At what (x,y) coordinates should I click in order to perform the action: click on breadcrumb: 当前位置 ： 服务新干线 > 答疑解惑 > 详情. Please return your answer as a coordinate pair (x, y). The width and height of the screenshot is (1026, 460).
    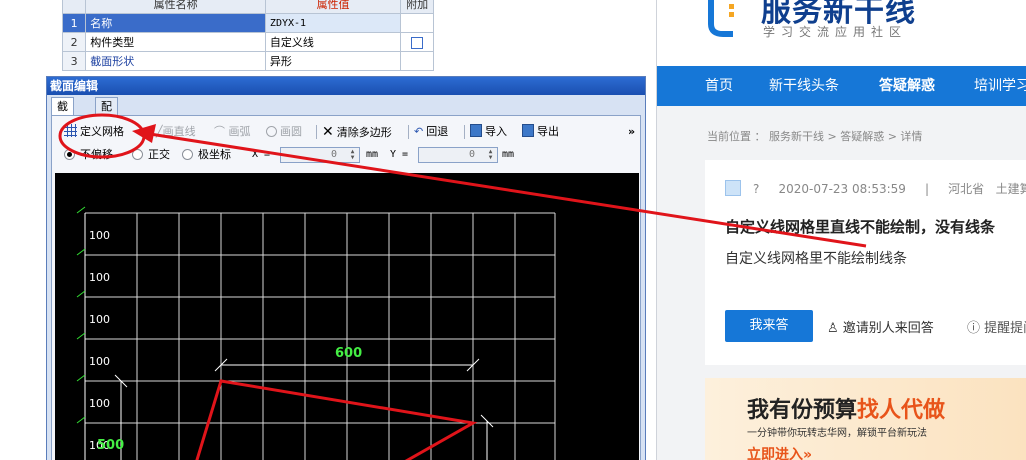
    Looking at the image, I should click on (815, 136).